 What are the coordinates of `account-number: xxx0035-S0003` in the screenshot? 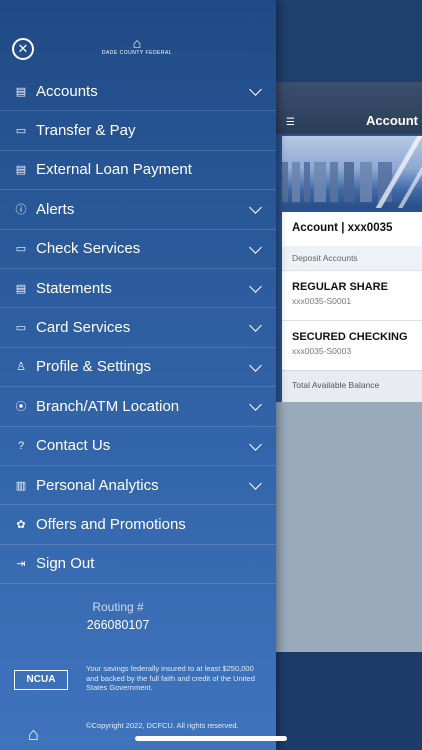 It's located at (322, 351).